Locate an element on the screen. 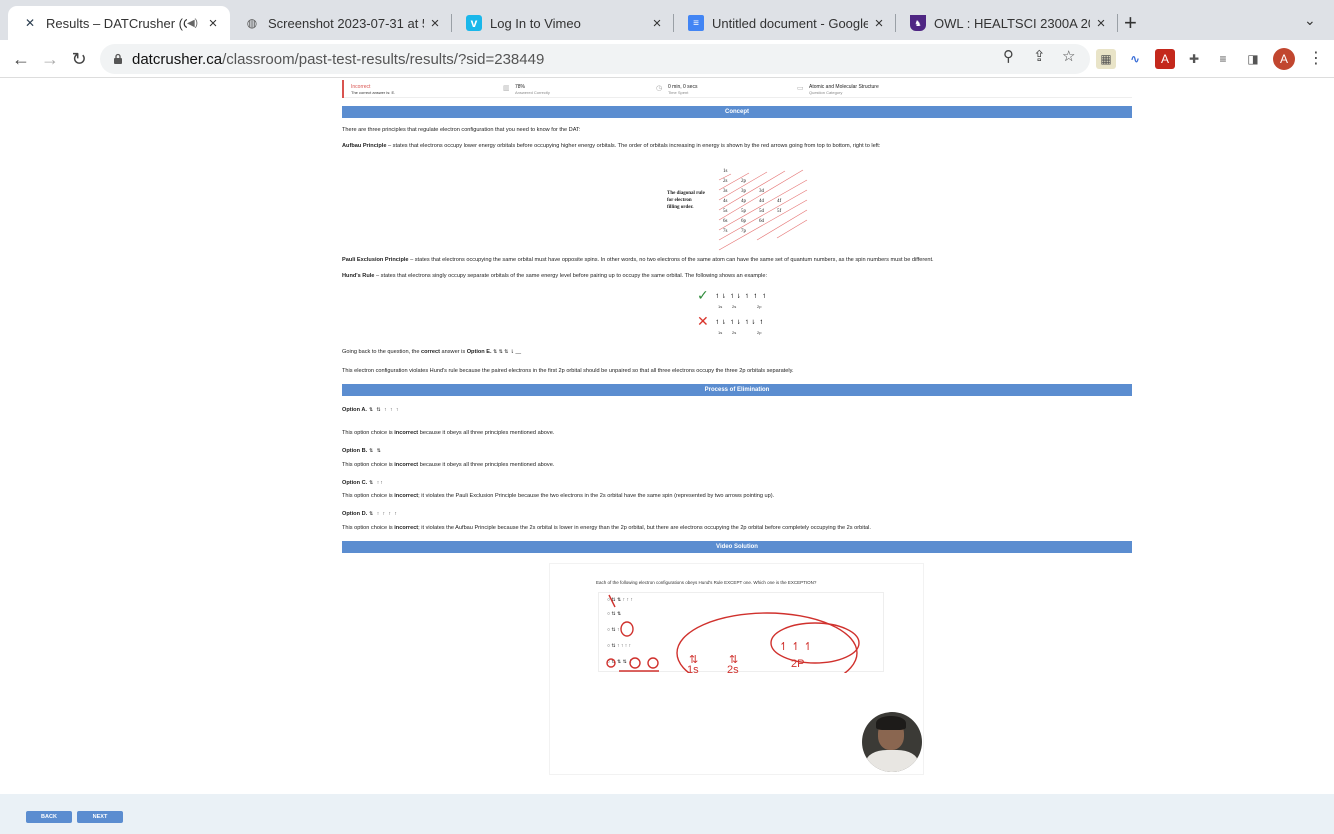 The width and height of the screenshot is (1334, 834). side-panel-icon: ◨ is located at coordinates (1253, 59).